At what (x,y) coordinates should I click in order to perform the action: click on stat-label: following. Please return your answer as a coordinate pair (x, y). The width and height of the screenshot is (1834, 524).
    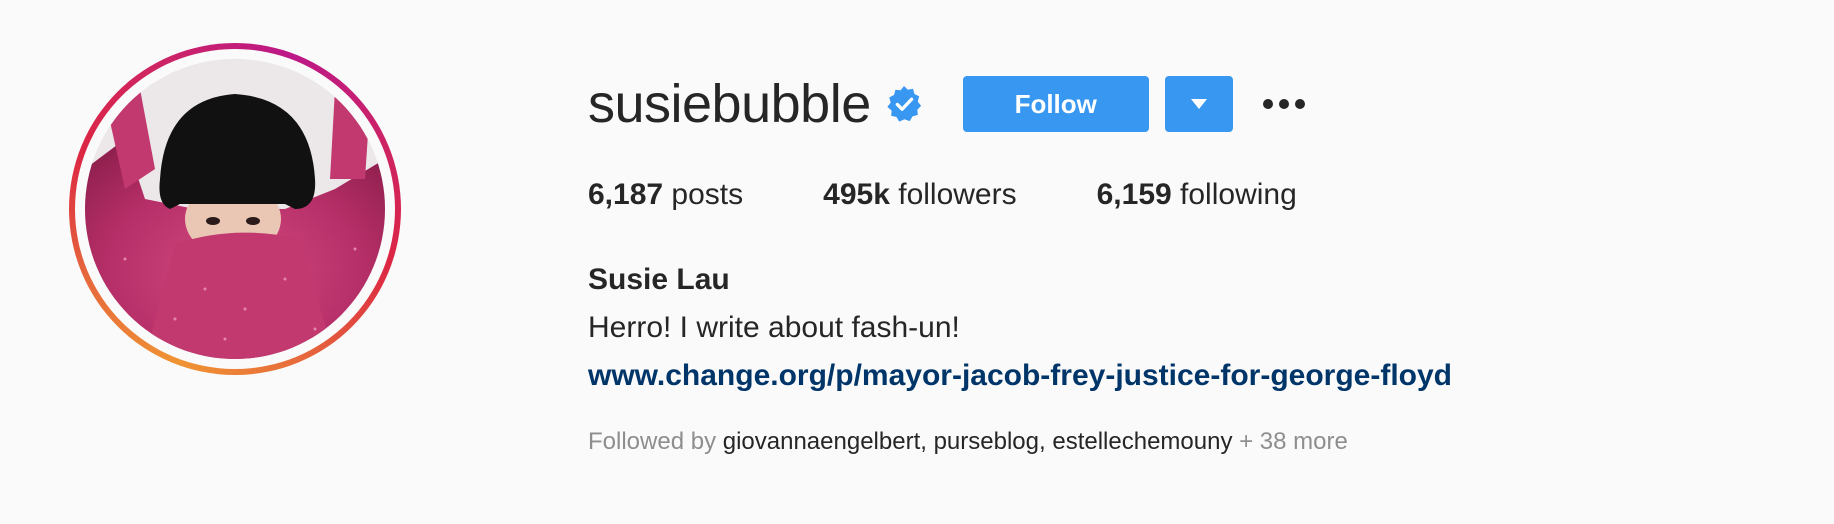
    Looking at the image, I should click on (1238, 194).